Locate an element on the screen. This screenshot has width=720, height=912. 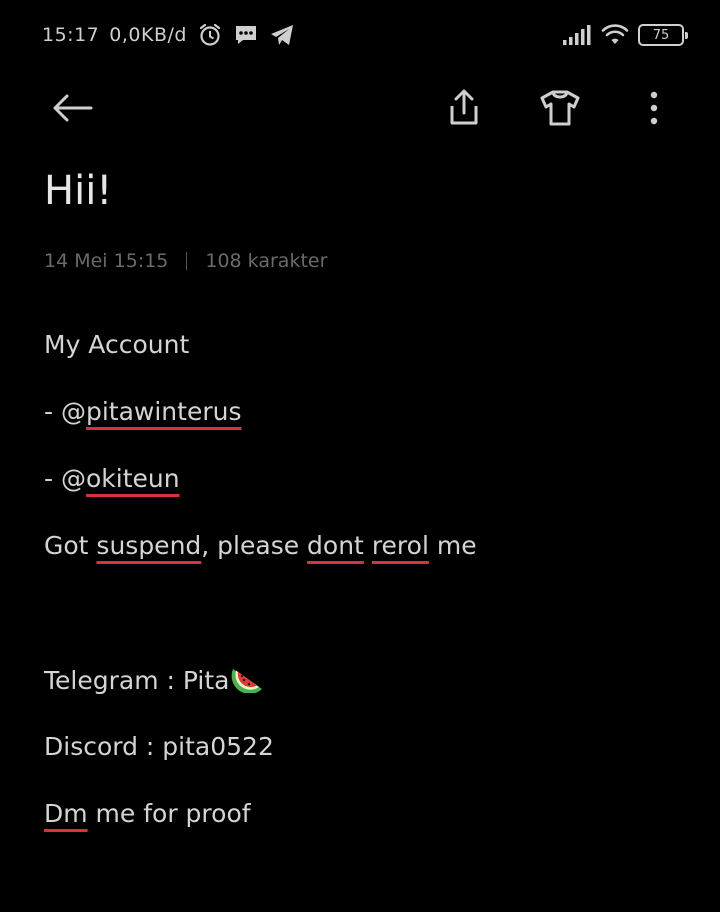
watermelon-icon is located at coordinates (248, 682).